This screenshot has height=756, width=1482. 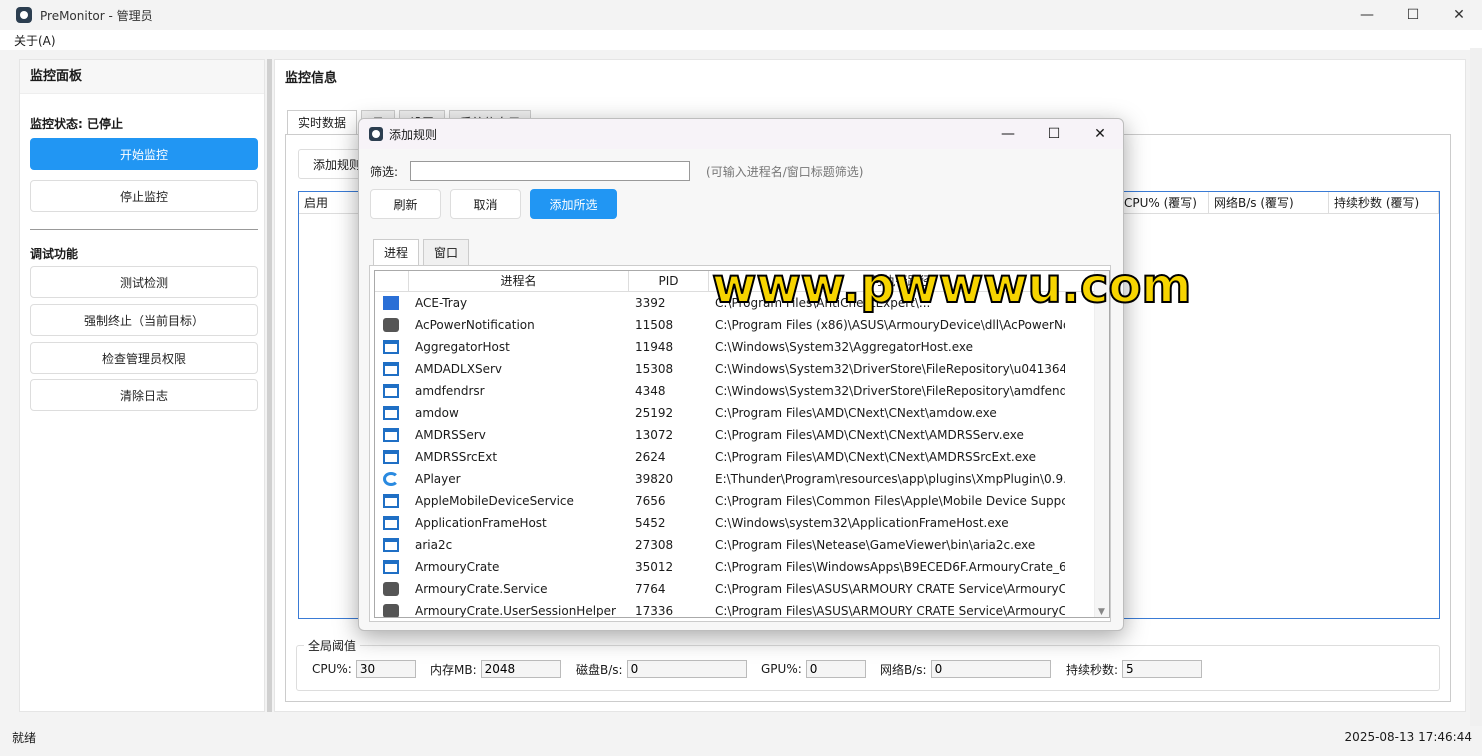 I want to click on dialog-tabs: 进程 窗口, so click(x=421, y=252).